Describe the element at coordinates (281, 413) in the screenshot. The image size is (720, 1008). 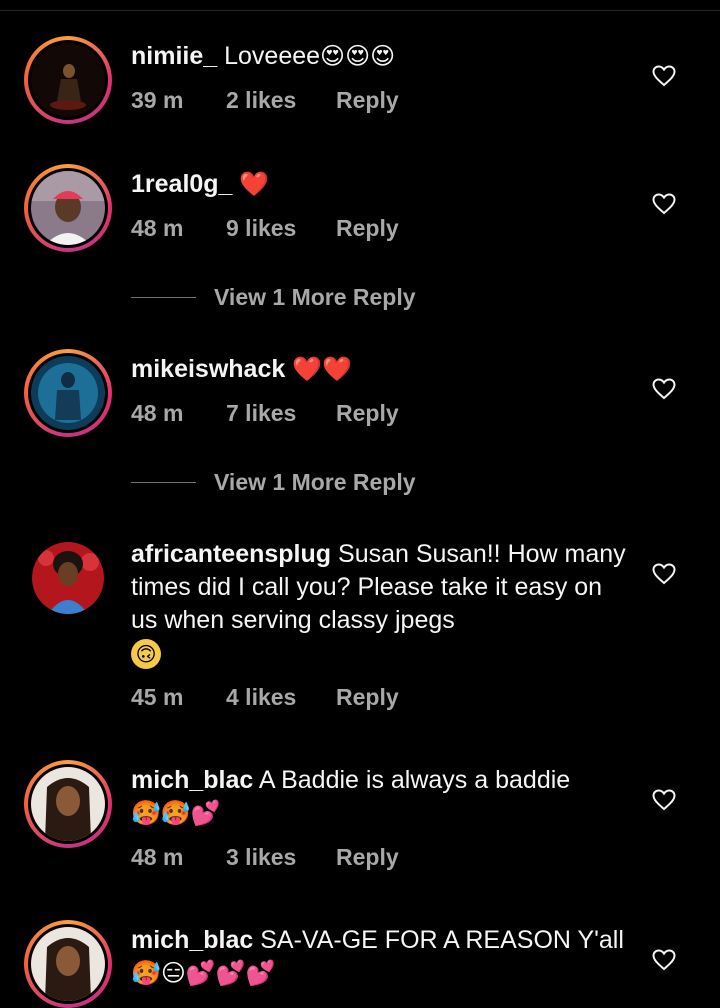
I see `comment-likes: 7 likes` at that location.